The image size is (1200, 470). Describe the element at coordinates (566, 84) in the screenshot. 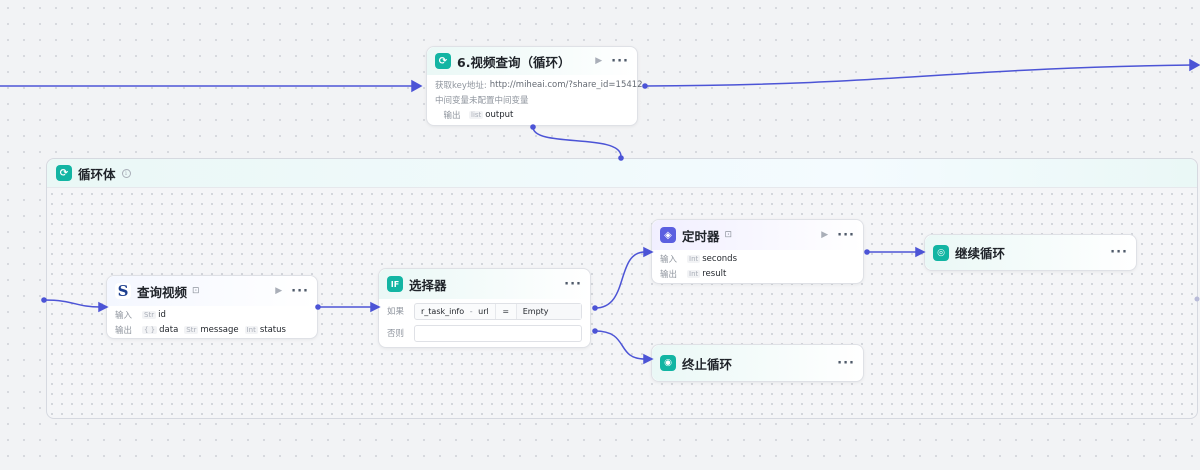

I see `fetch-url-value: http://miheai.com/?share_id=15412` at that location.